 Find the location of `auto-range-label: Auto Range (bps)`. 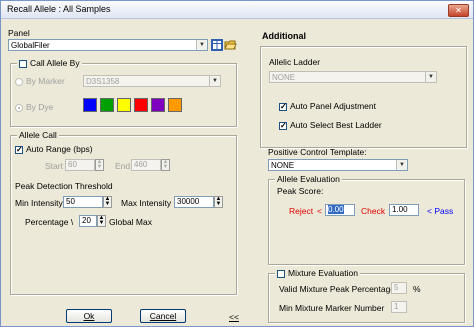

auto-range-label: Auto Range (bps) is located at coordinates (59, 149).